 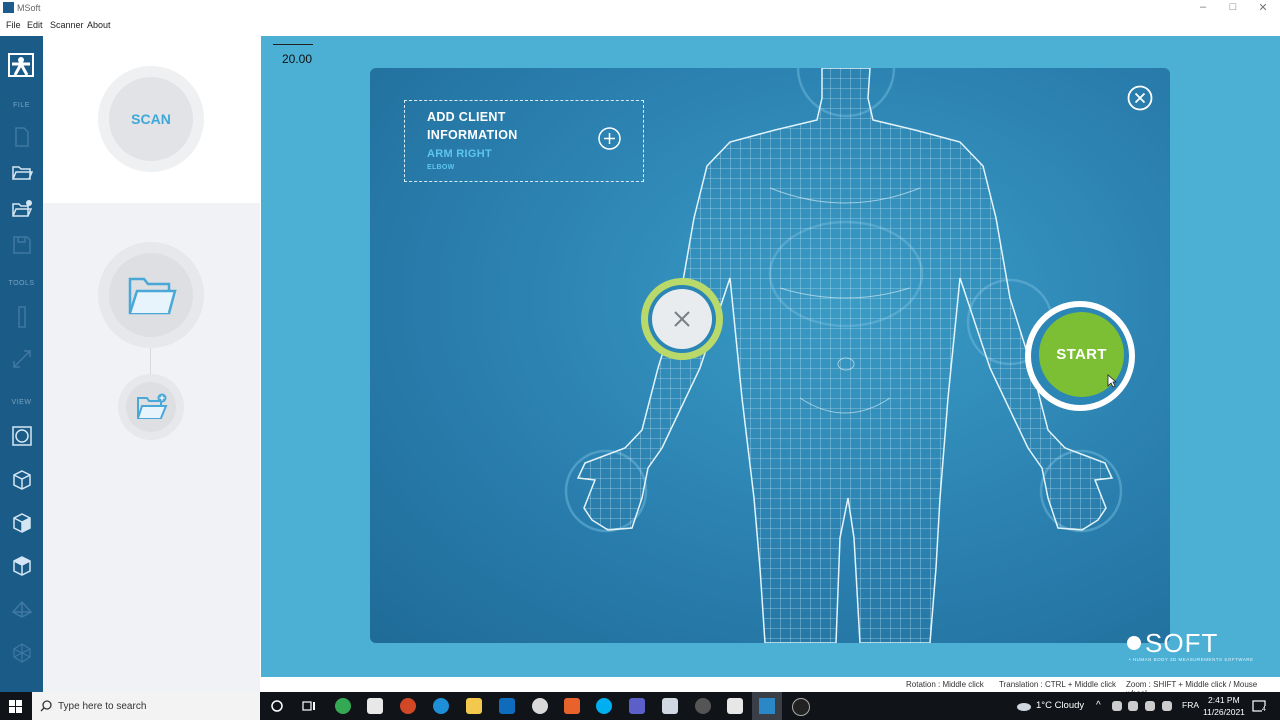 What do you see at coordinates (1098, 705) in the screenshot?
I see `tray-chevron-icon: ^` at bounding box center [1098, 705].